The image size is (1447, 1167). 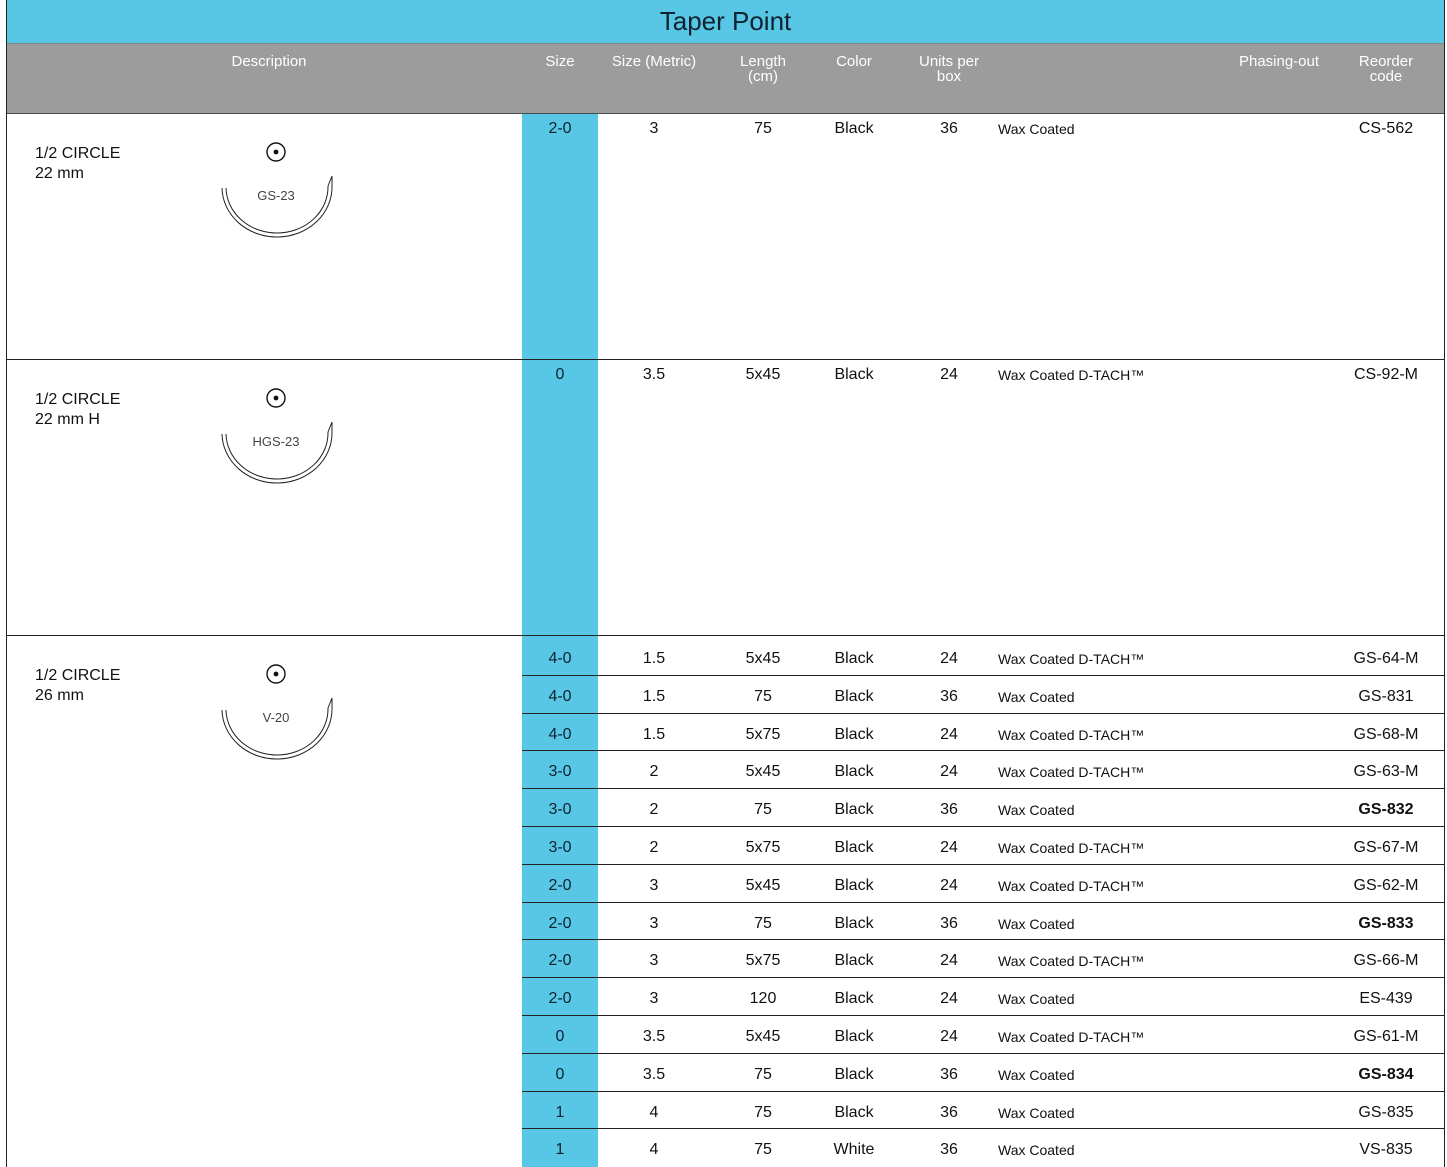 I want to click on cell-size: 3-0, so click(x=560, y=771).